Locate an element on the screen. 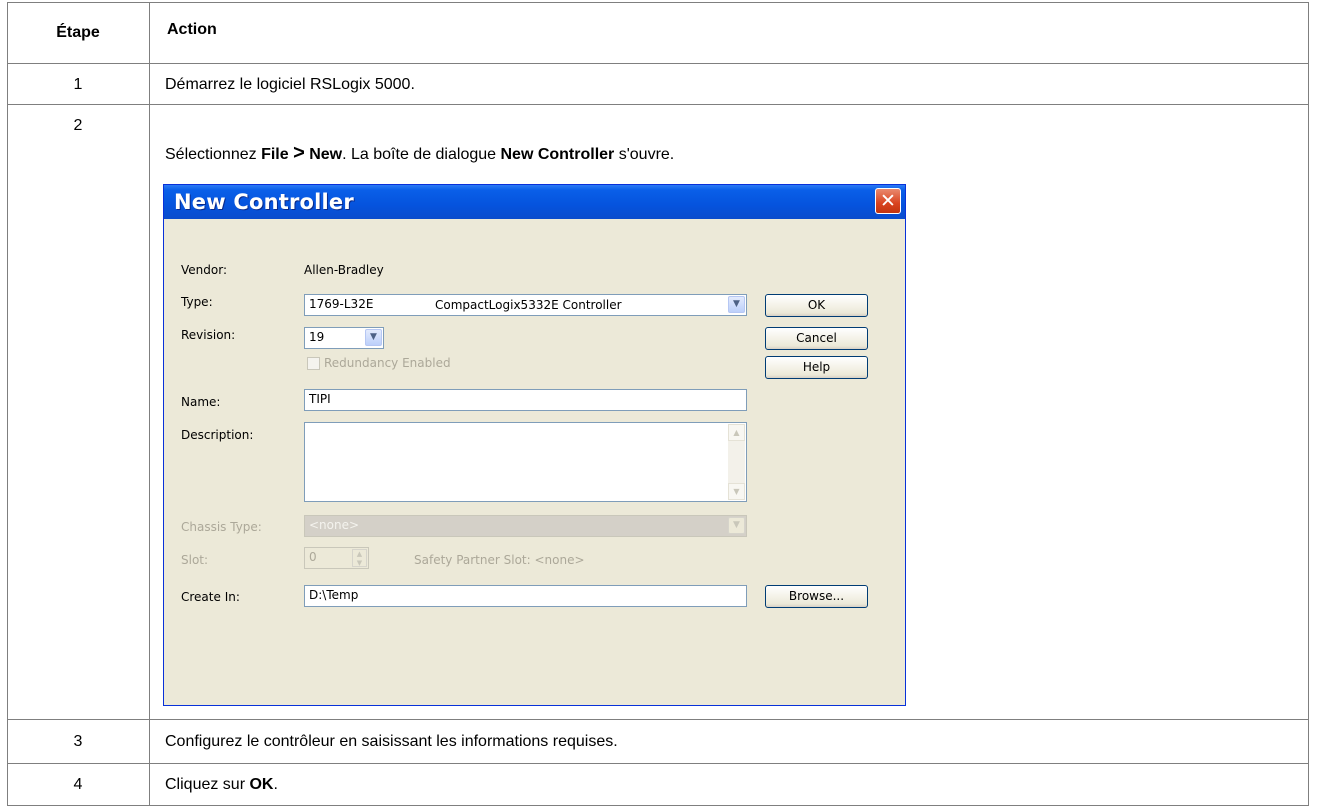  name-input: TIPI is located at coordinates (525, 400).